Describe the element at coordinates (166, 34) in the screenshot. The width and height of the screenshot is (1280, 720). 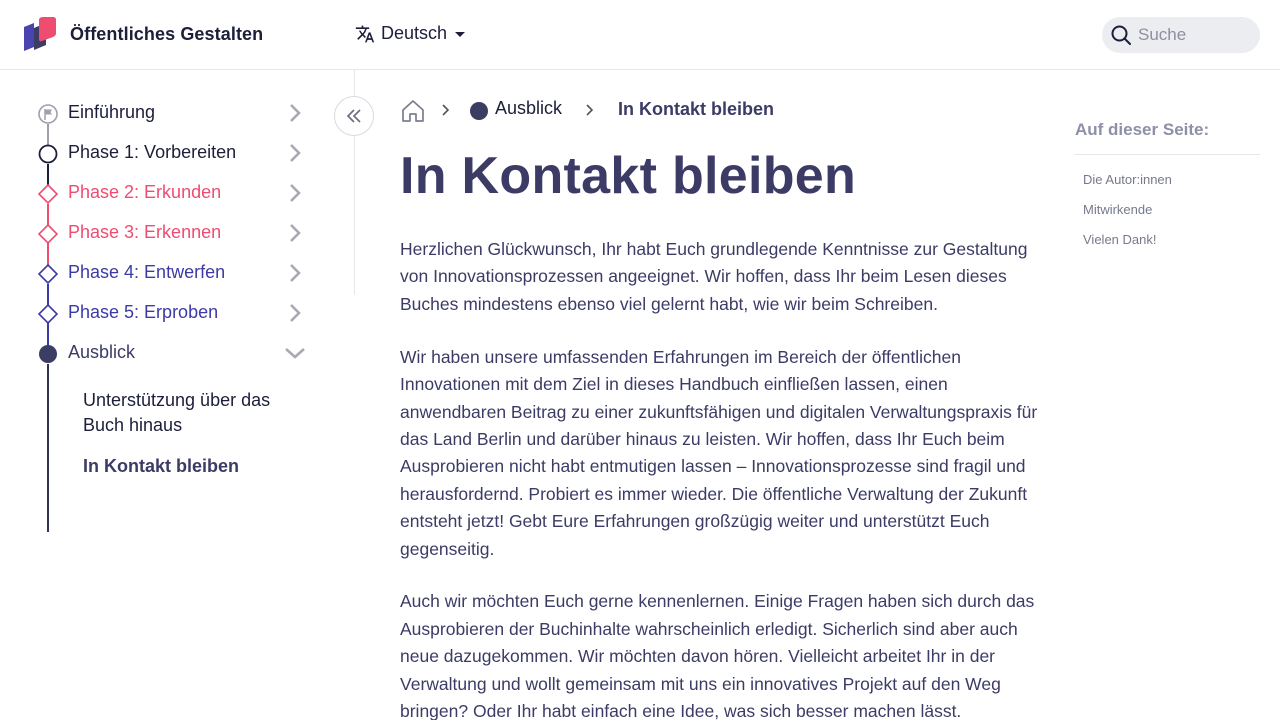
I see `site-title: Öffentliches Gestalten` at that location.